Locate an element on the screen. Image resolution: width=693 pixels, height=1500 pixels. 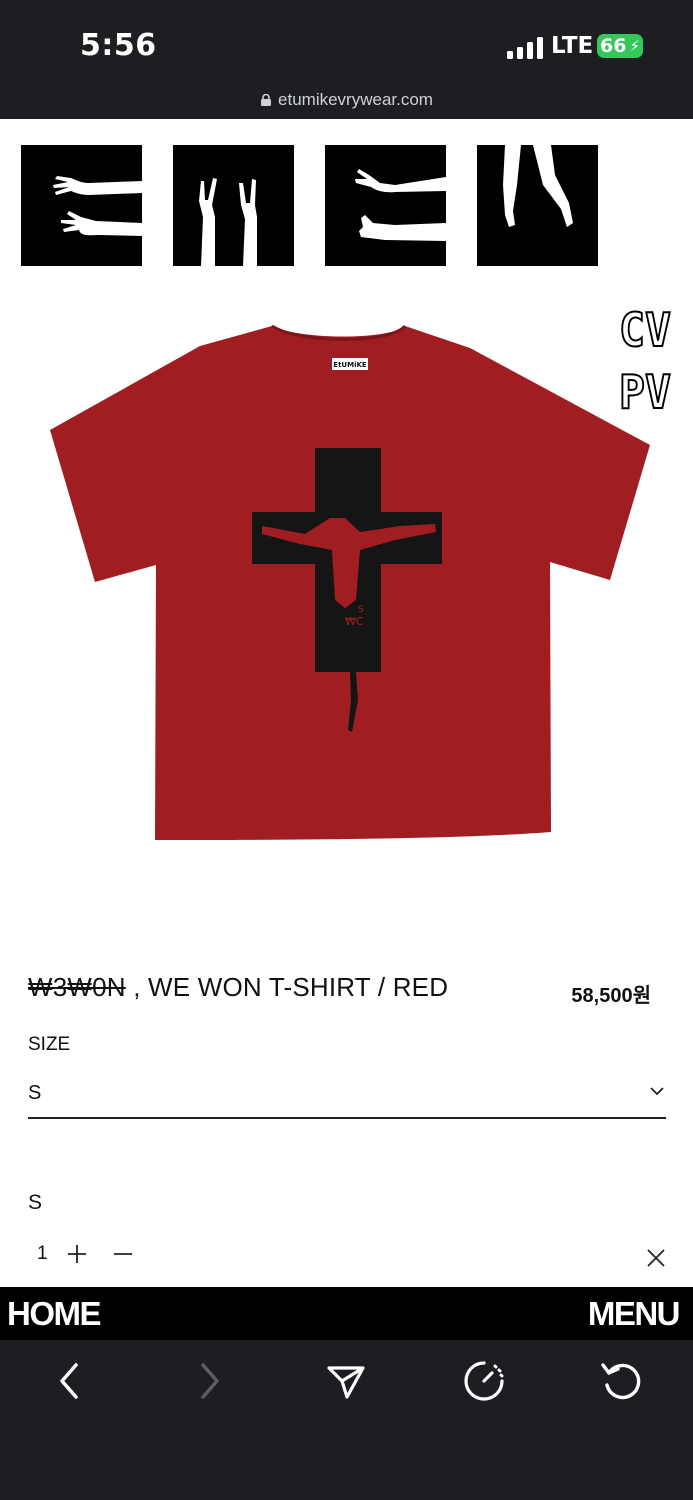
legs-heels-icon is located at coordinates (537, 205).